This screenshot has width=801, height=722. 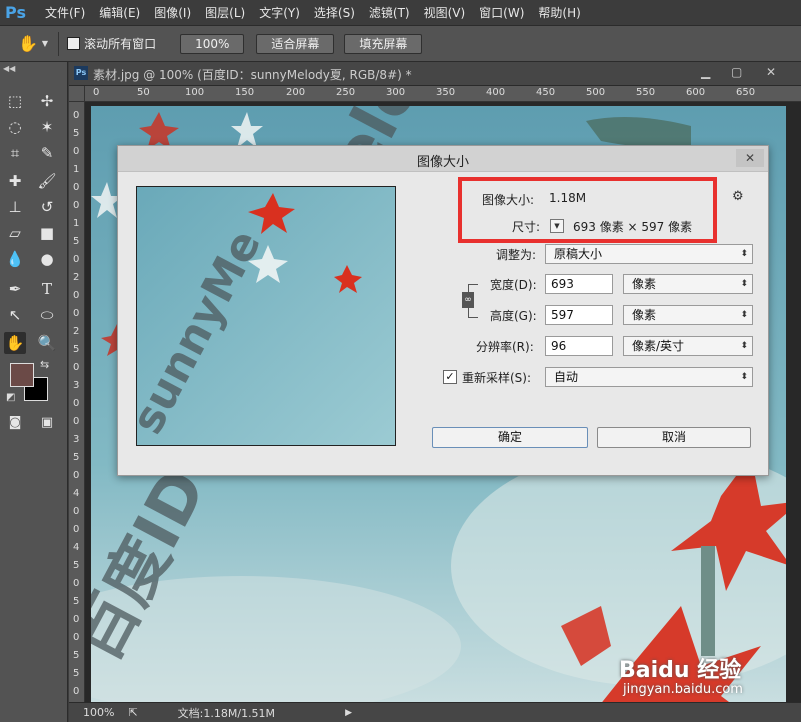 I want to click on quick-mask-icon: ◙, so click(x=15, y=423).